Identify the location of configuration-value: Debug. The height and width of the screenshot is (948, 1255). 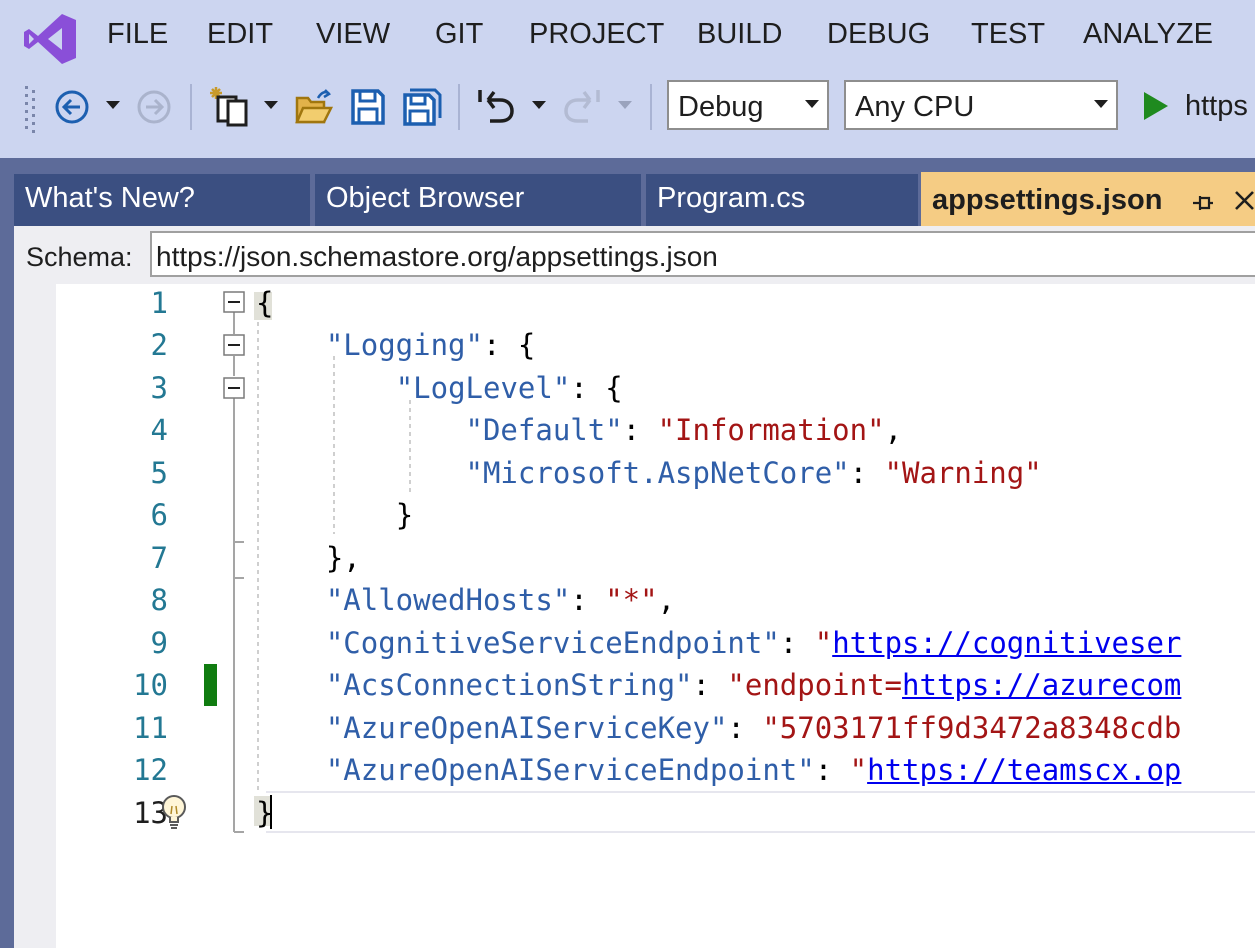
(721, 107).